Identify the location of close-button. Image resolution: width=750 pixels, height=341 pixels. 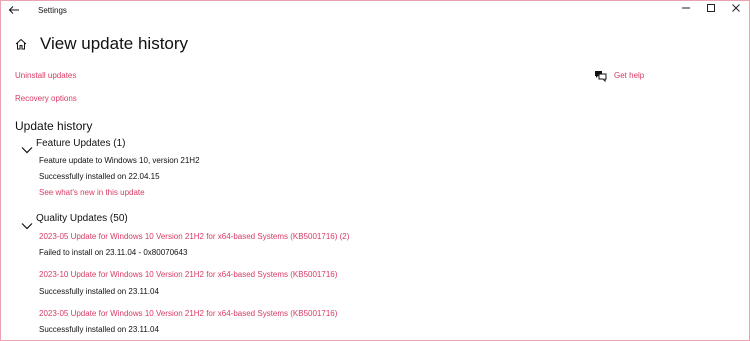
(736, 11).